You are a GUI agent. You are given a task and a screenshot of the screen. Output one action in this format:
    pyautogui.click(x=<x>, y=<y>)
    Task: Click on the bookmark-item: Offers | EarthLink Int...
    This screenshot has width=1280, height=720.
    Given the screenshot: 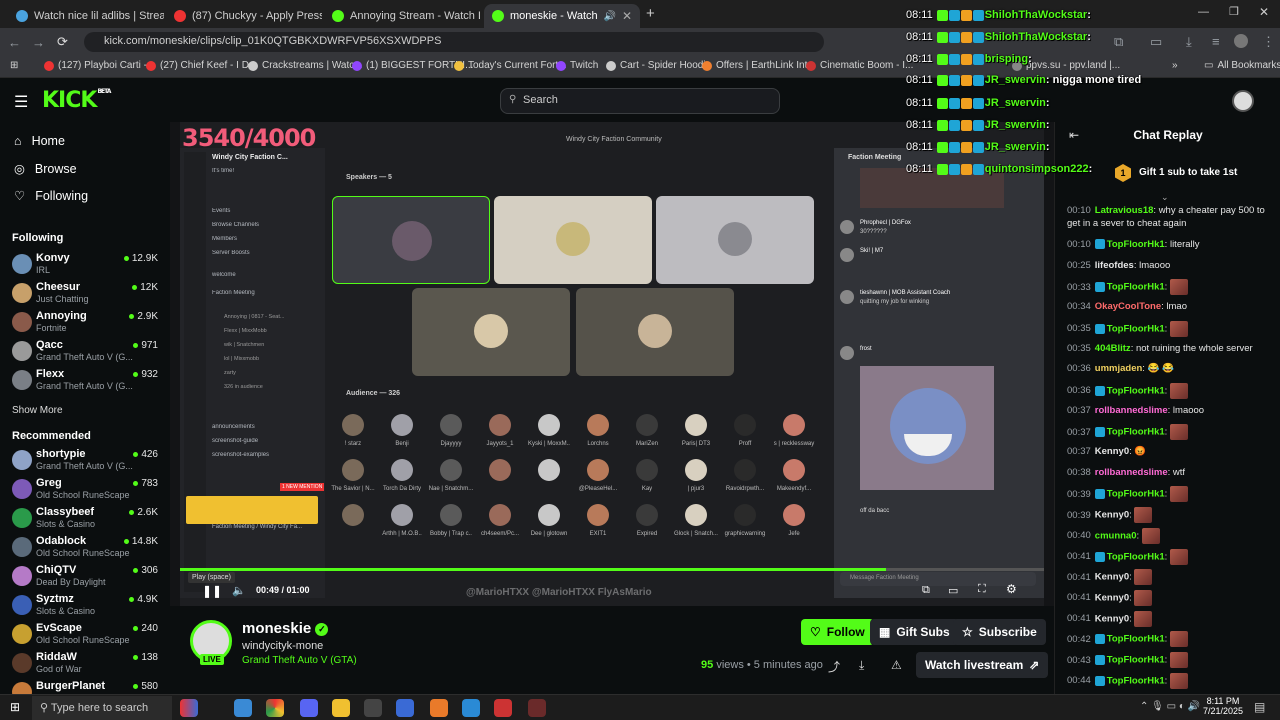 What is the action you would take?
    pyautogui.click(x=759, y=65)
    